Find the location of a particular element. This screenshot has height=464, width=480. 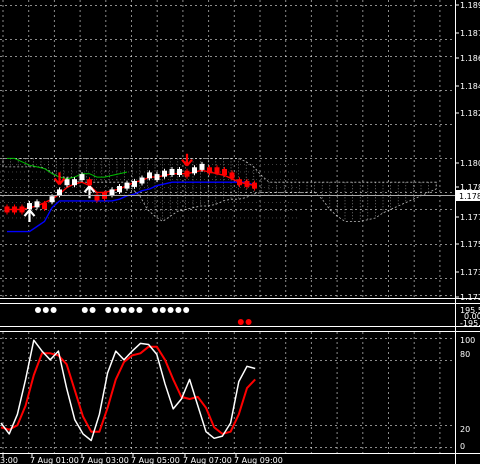

stoch-axis-label: 80 is located at coordinates (465, 354).